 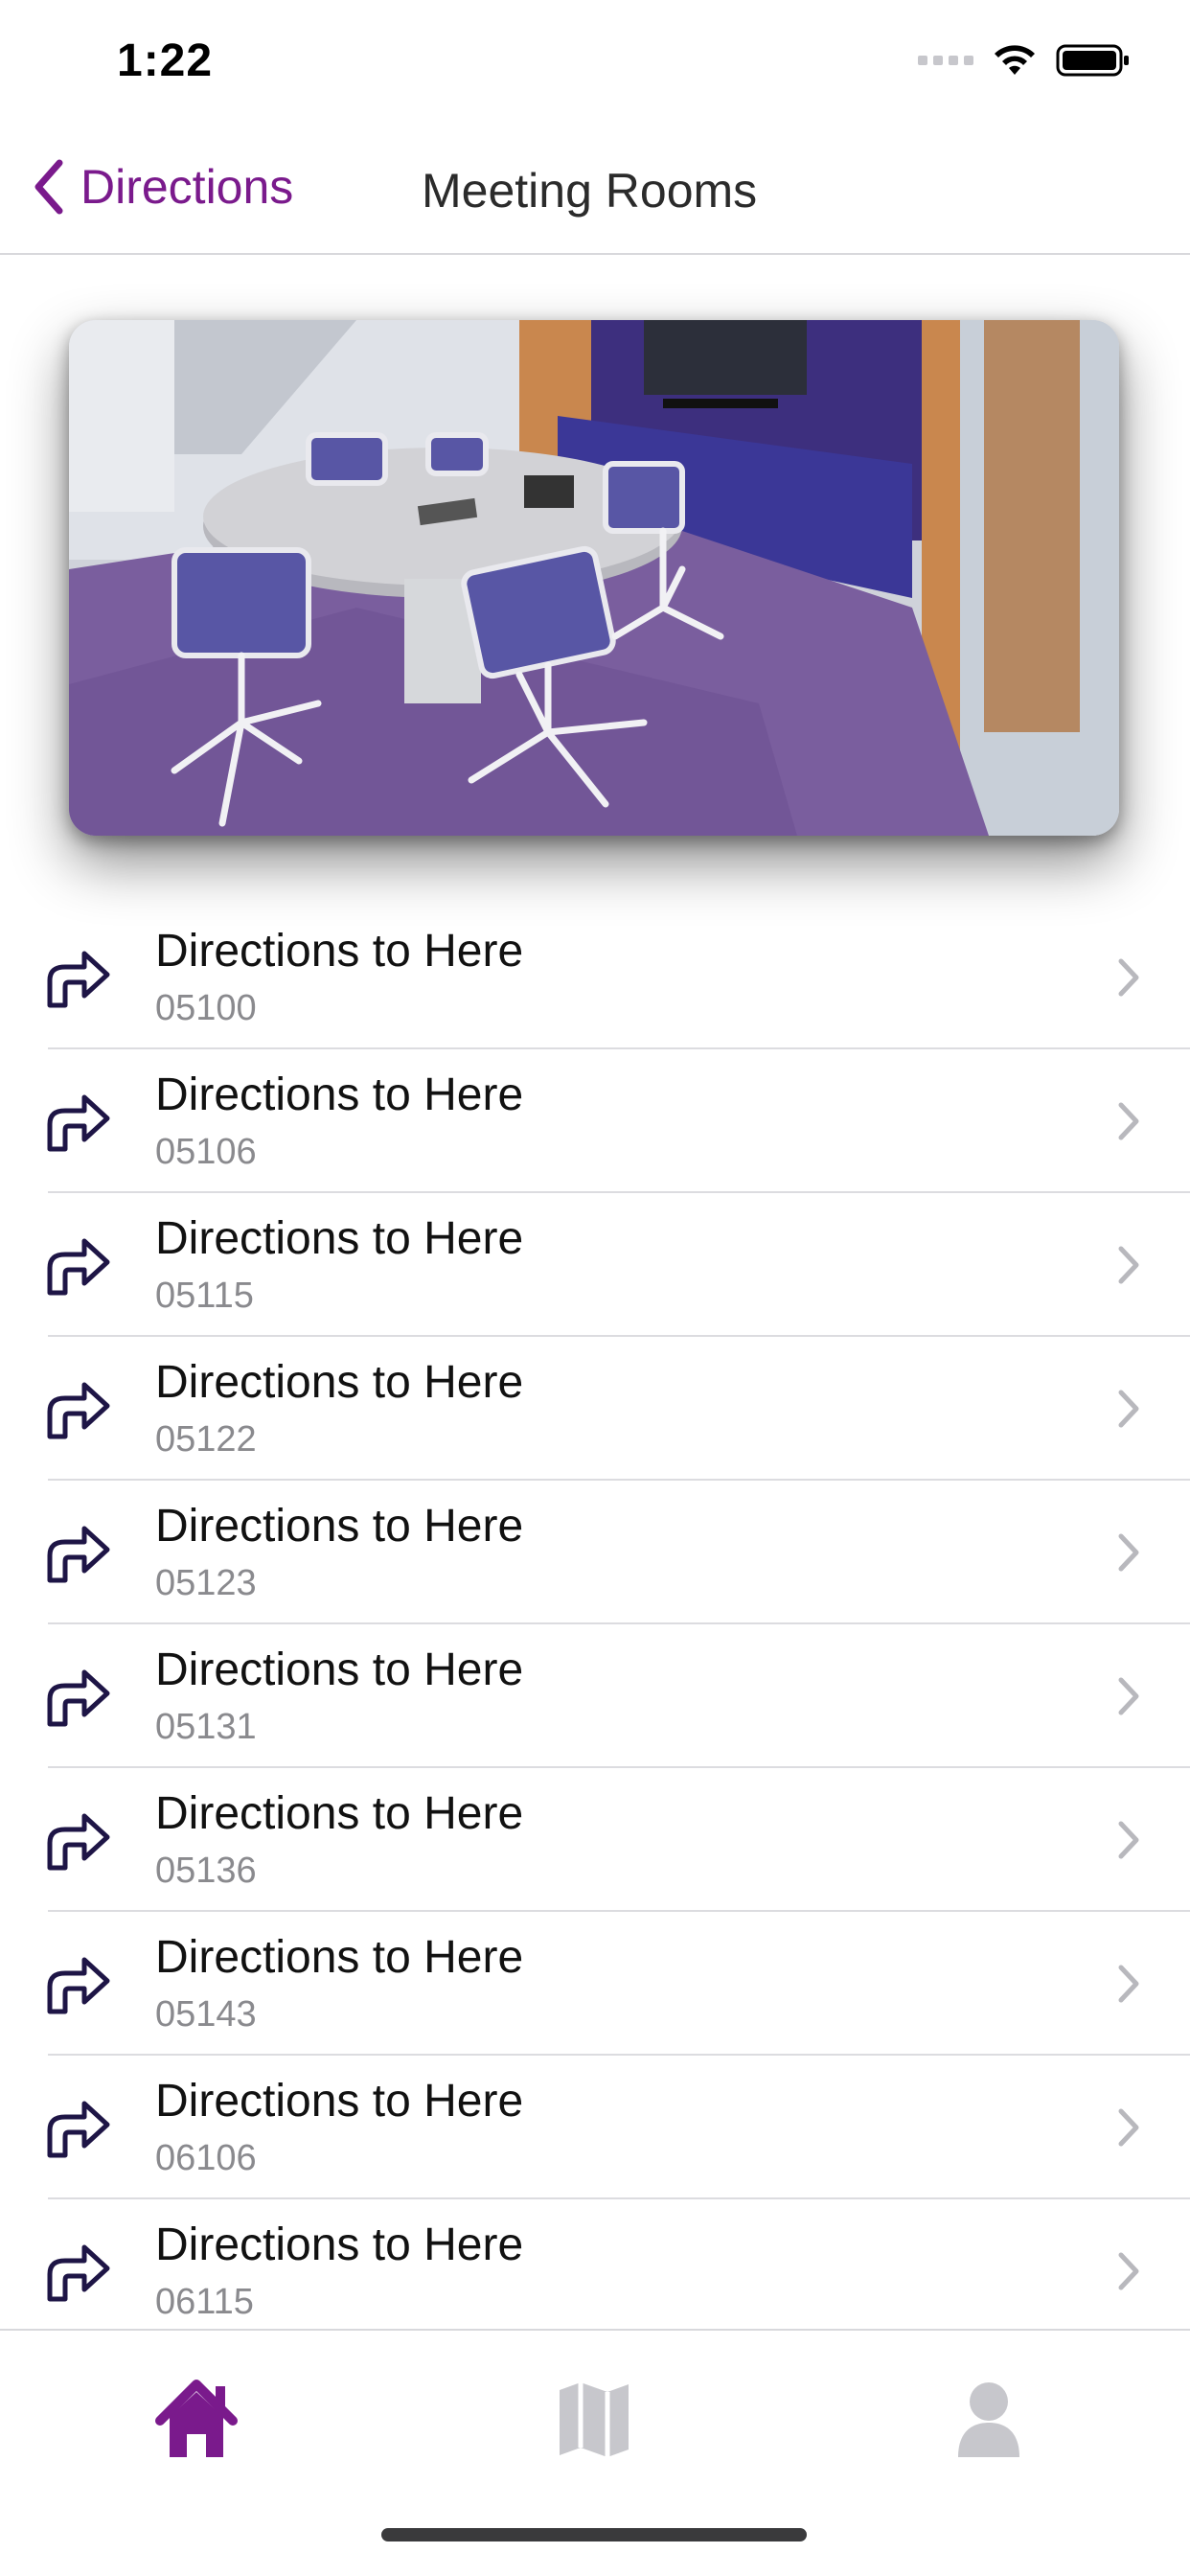 I want to click on list-item: Directions to Here 05123, so click(x=595, y=1552).